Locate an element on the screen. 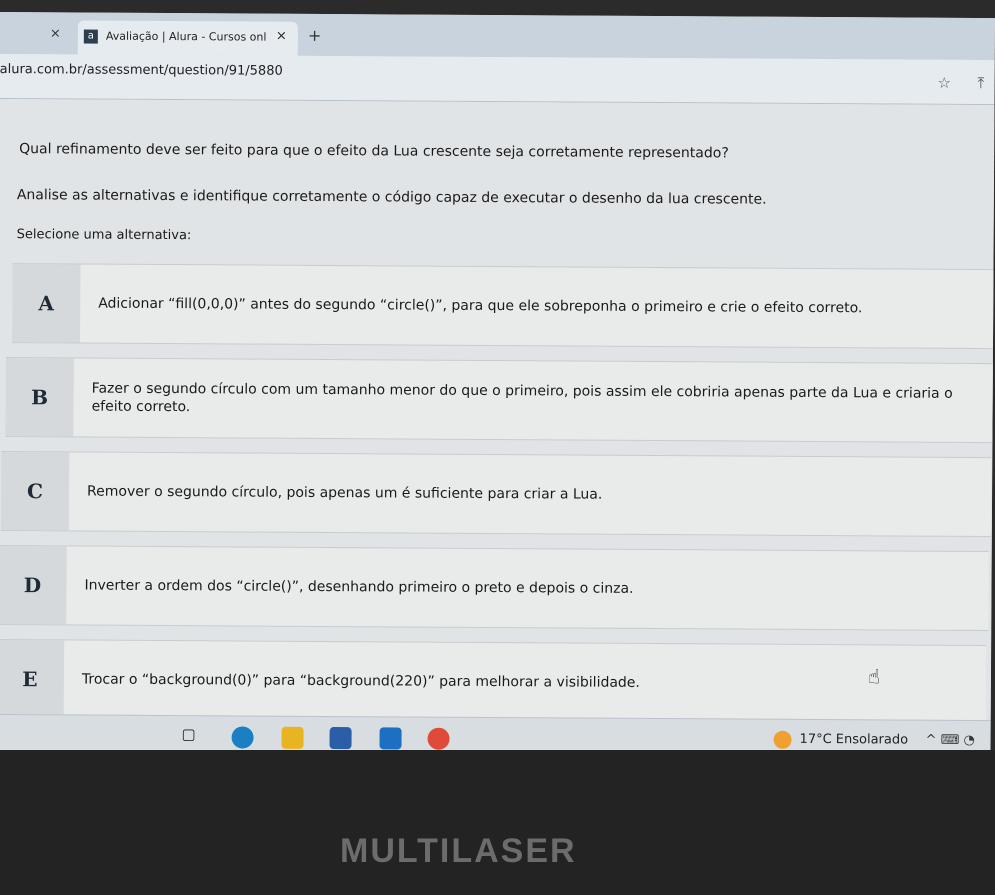 This screenshot has width=995, height=895. tab-title: Avaliação | Alura - Cursos online is located at coordinates (185, 36).